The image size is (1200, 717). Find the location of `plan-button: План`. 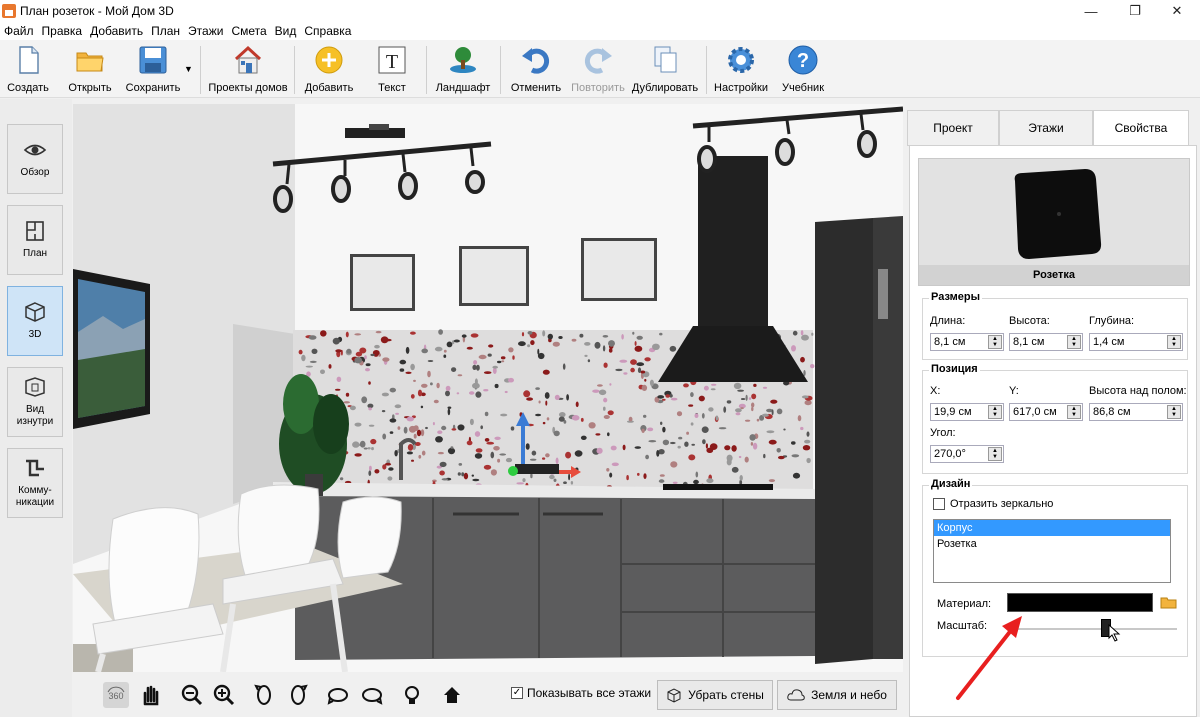

plan-button: План is located at coordinates (35, 240).